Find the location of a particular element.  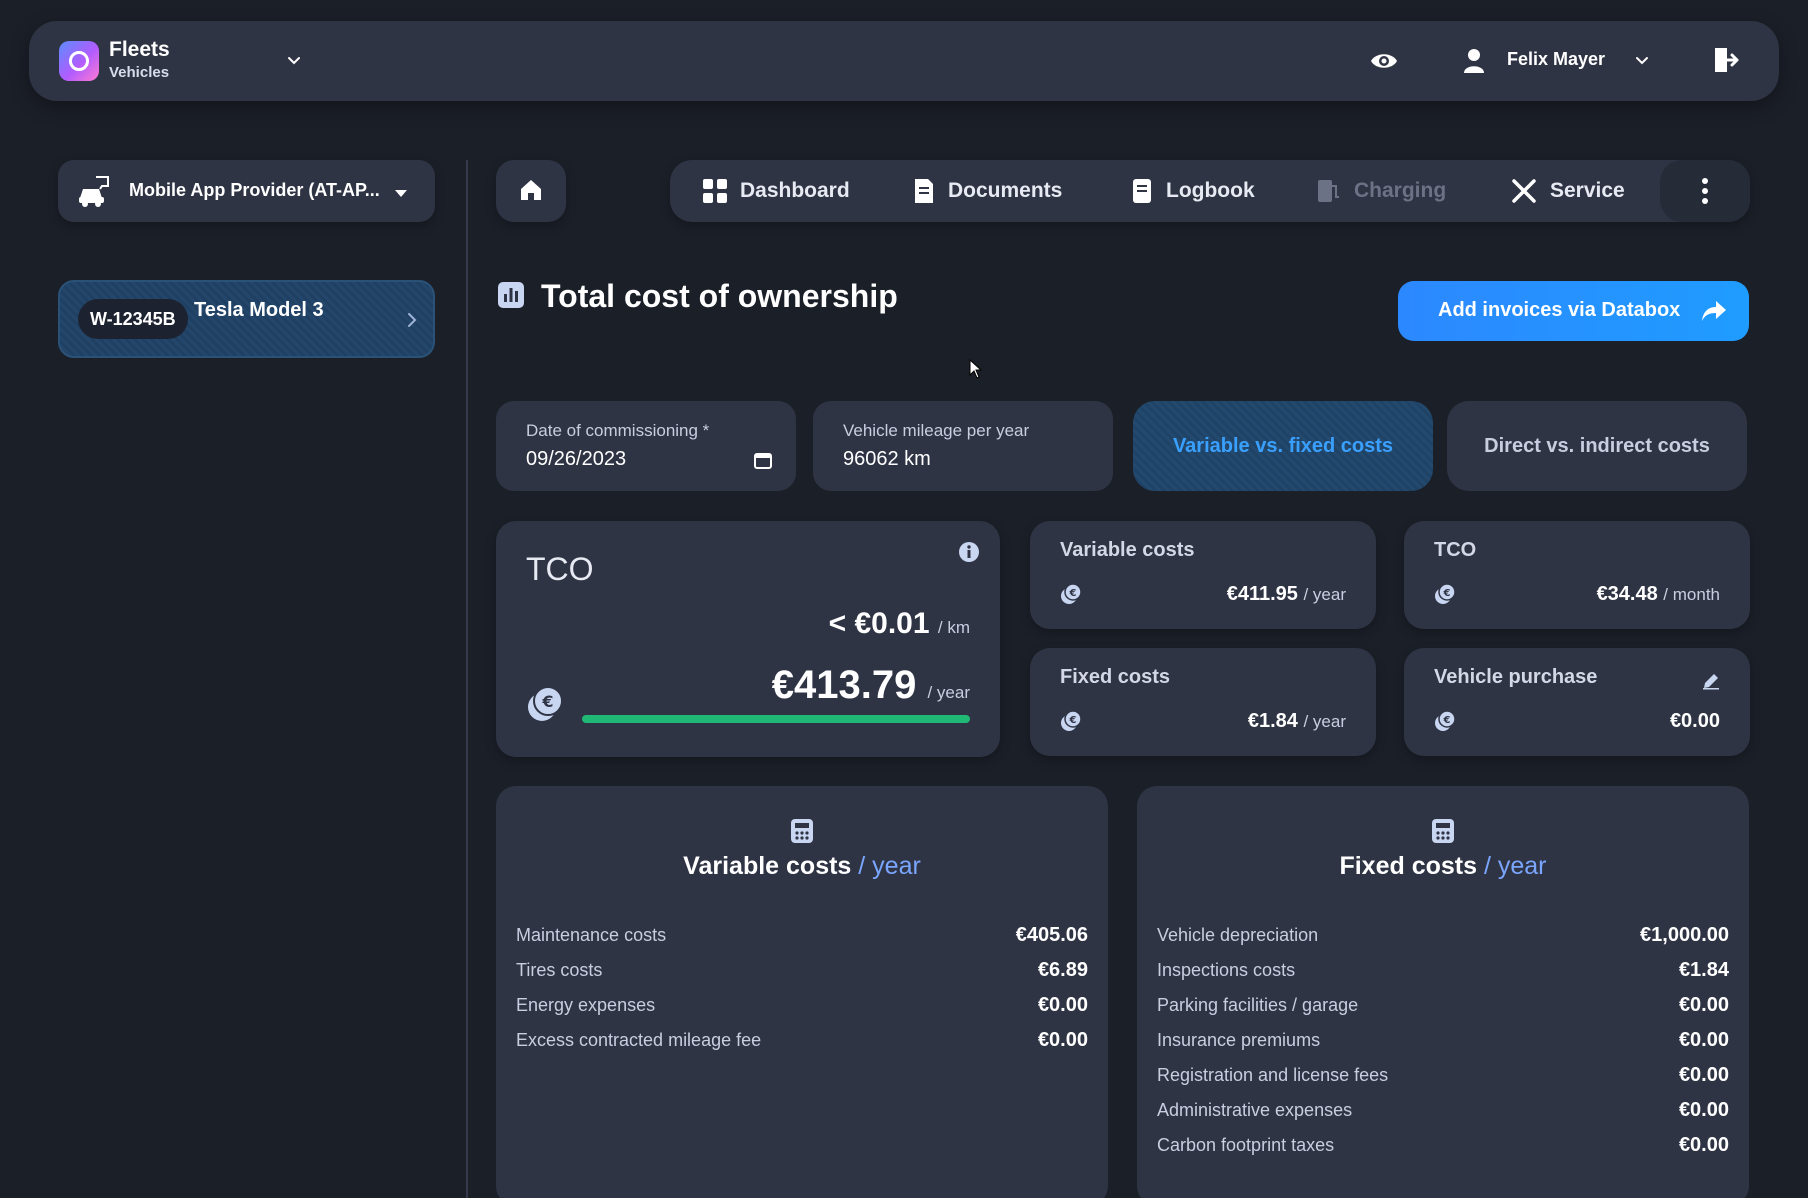

more-vertical-icon is located at coordinates (1705, 191).